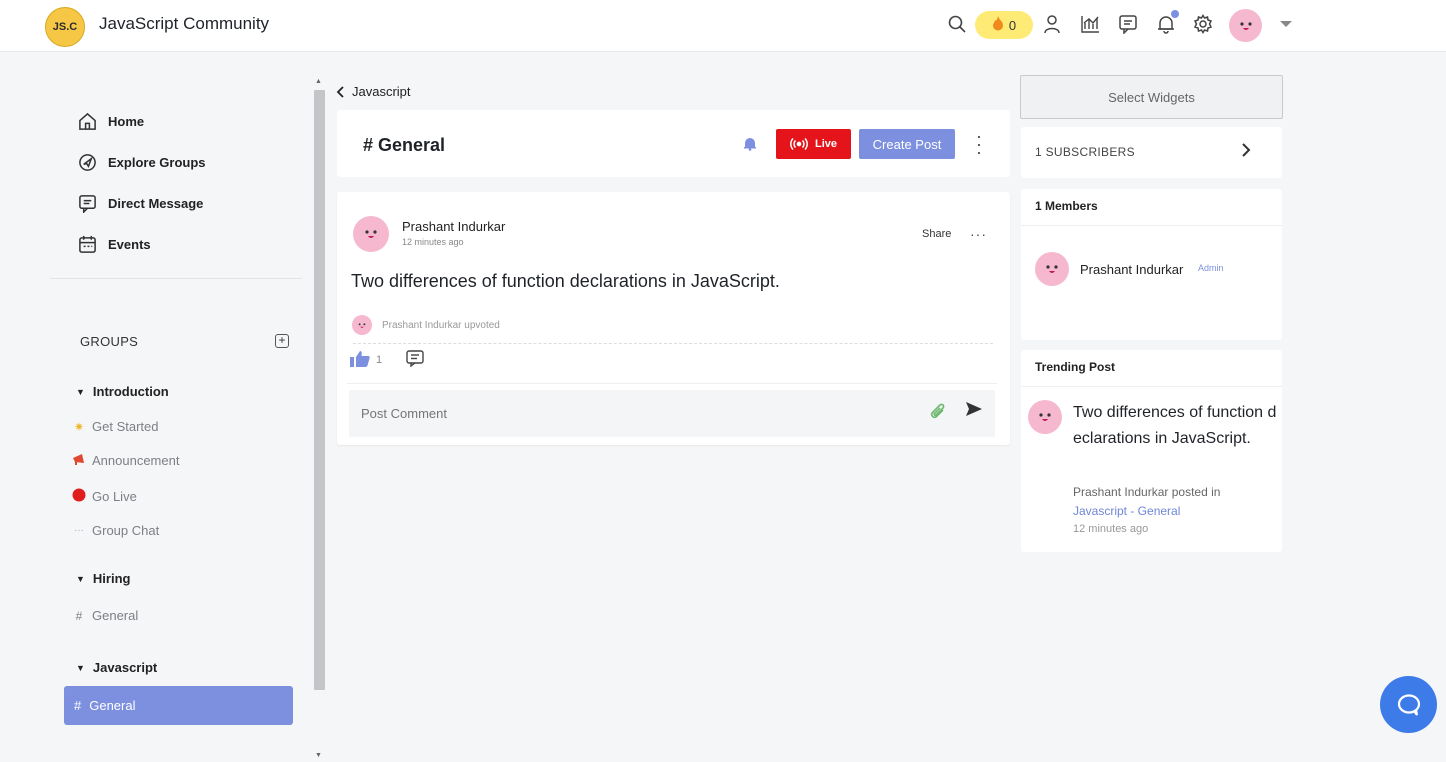  Describe the element at coordinates (125, 426) in the screenshot. I see `channel-get-started-label: Get Started` at that location.